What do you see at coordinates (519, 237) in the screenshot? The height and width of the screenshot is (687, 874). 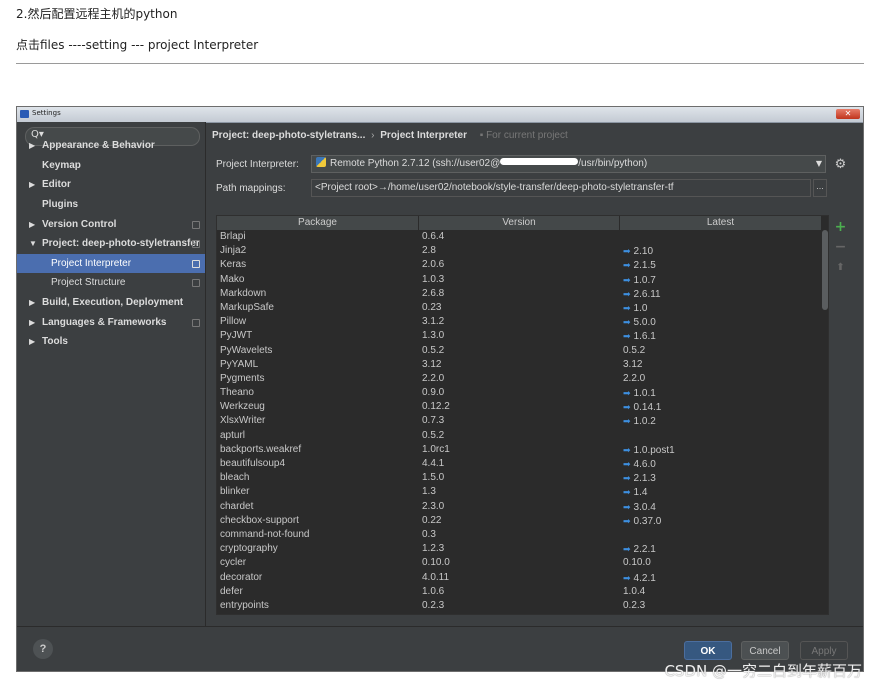 I see `table-row: Brlapi 0.6.4` at bounding box center [519, 237].